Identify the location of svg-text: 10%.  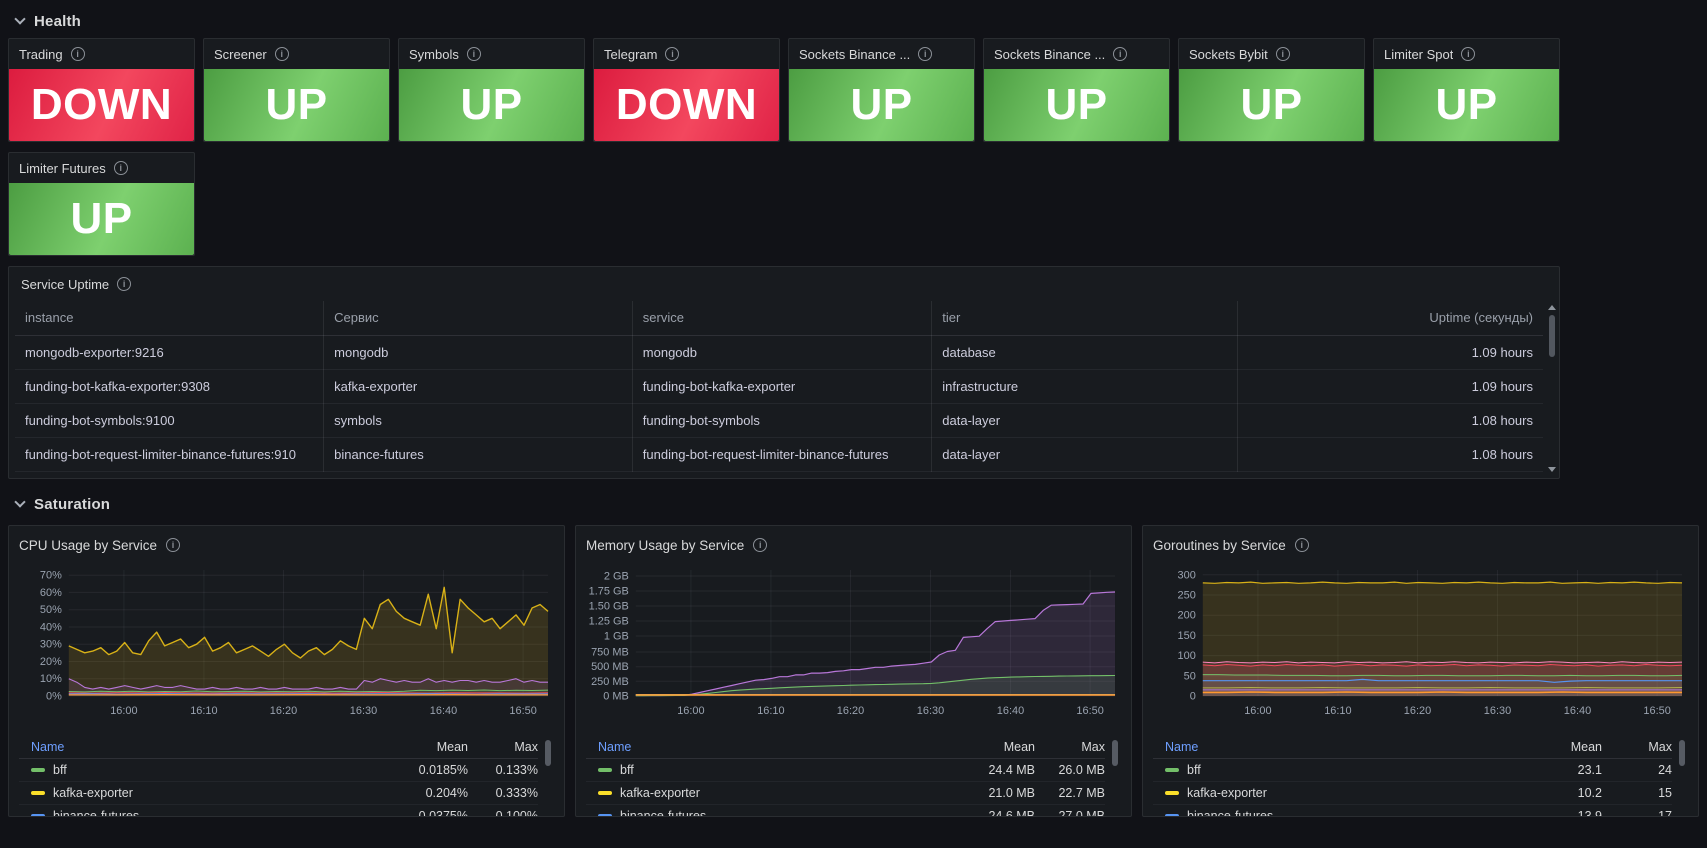
(51, 679).